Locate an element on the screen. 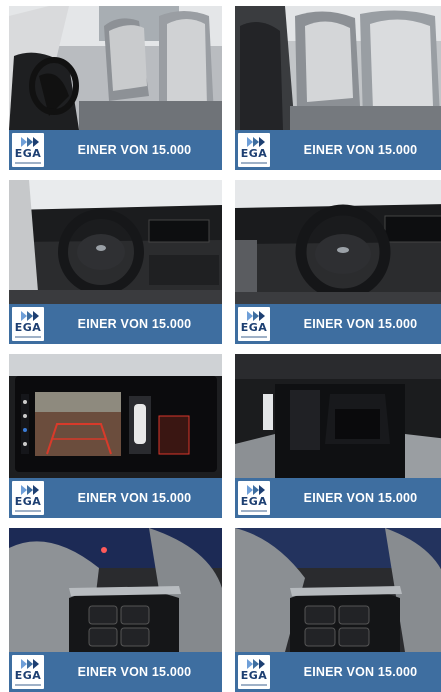 This screenshot has width=441, height=692. gallery-tile-3: EGA EINER VON 15.000 is located at coordinates (115, 262).